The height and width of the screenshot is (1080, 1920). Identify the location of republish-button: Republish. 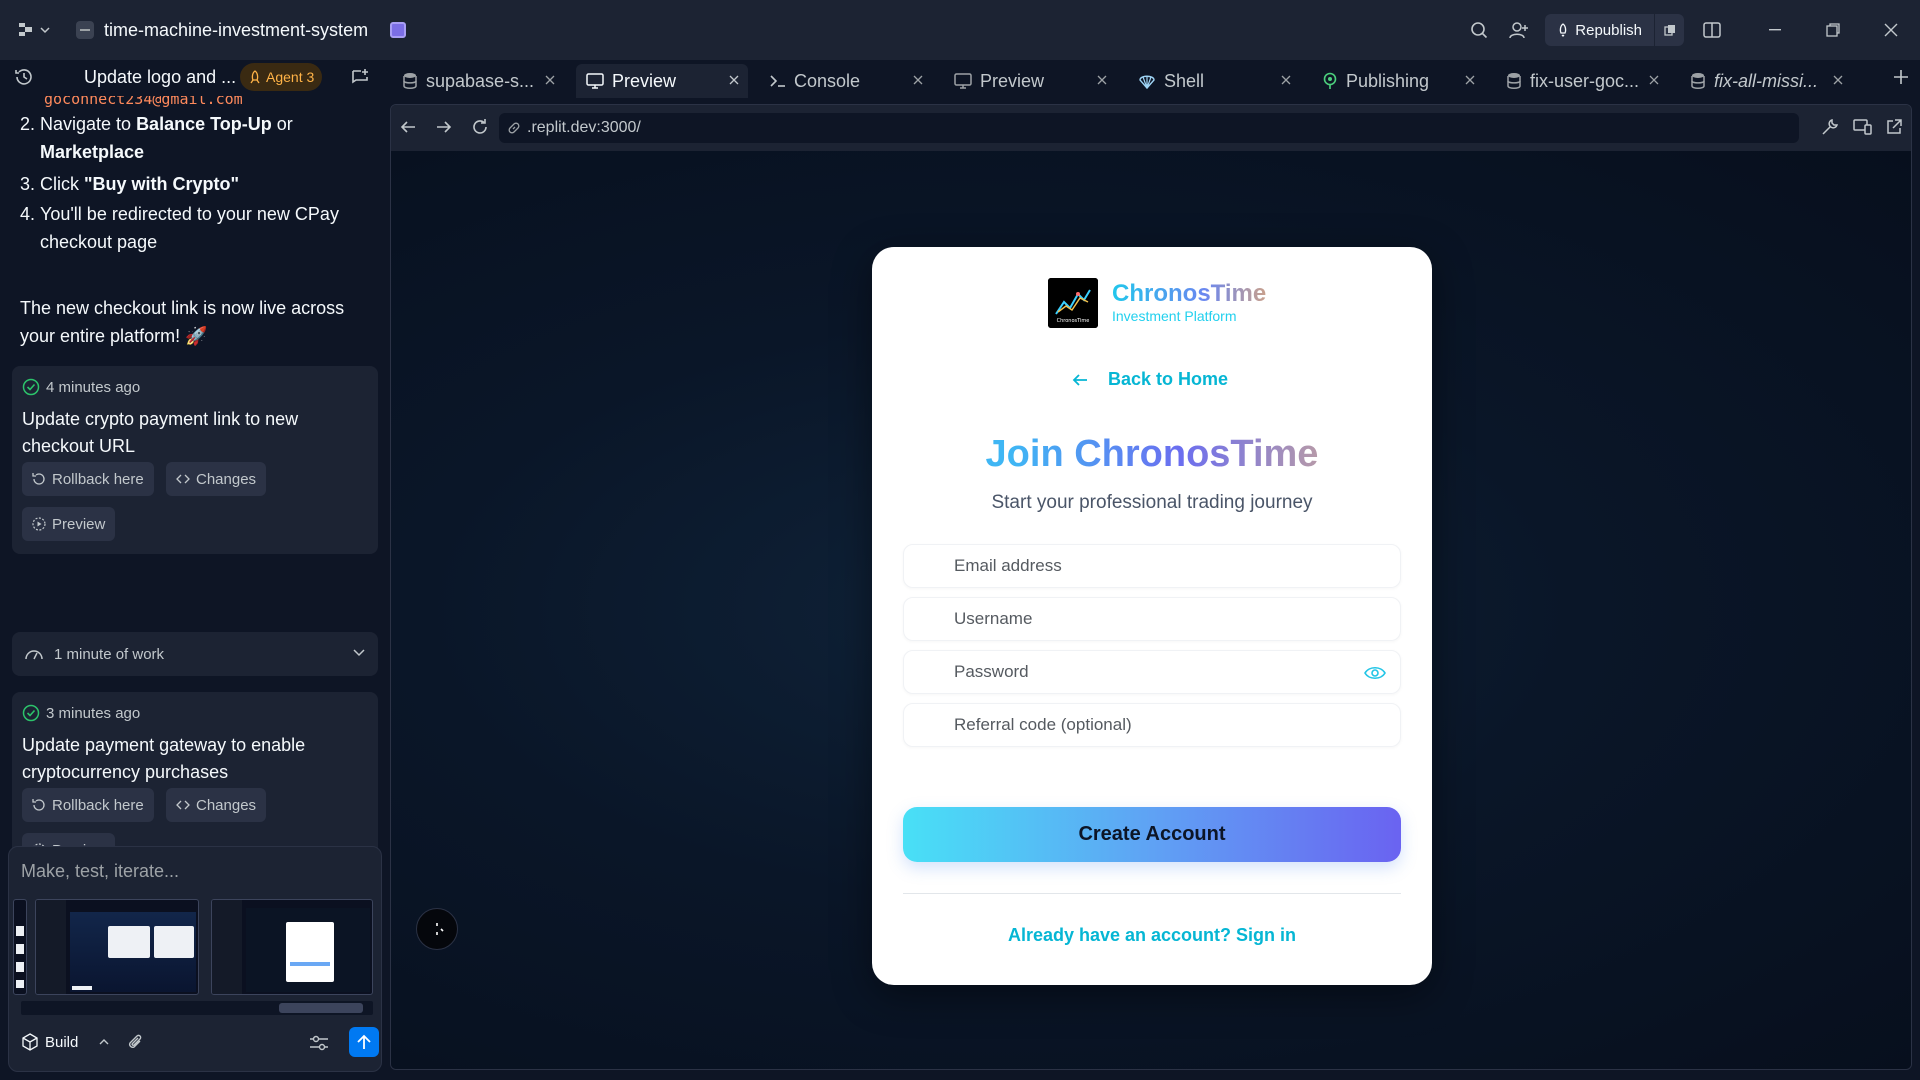
(1599, 30).